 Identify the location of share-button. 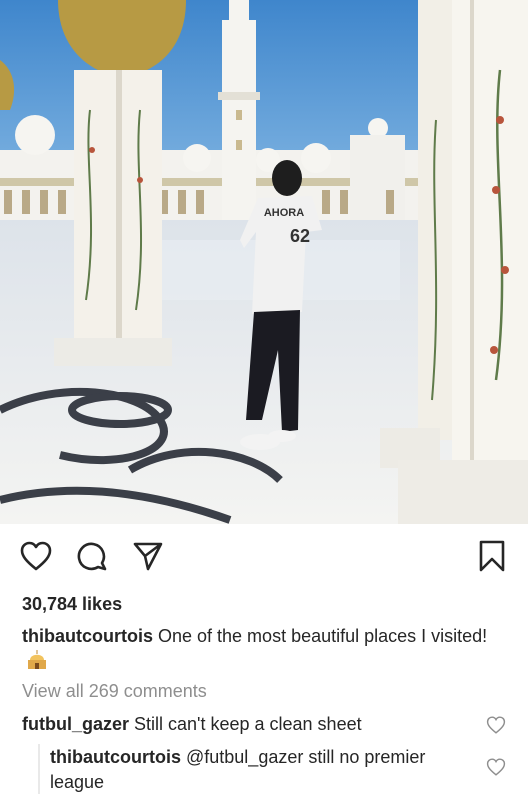
(148, 558).